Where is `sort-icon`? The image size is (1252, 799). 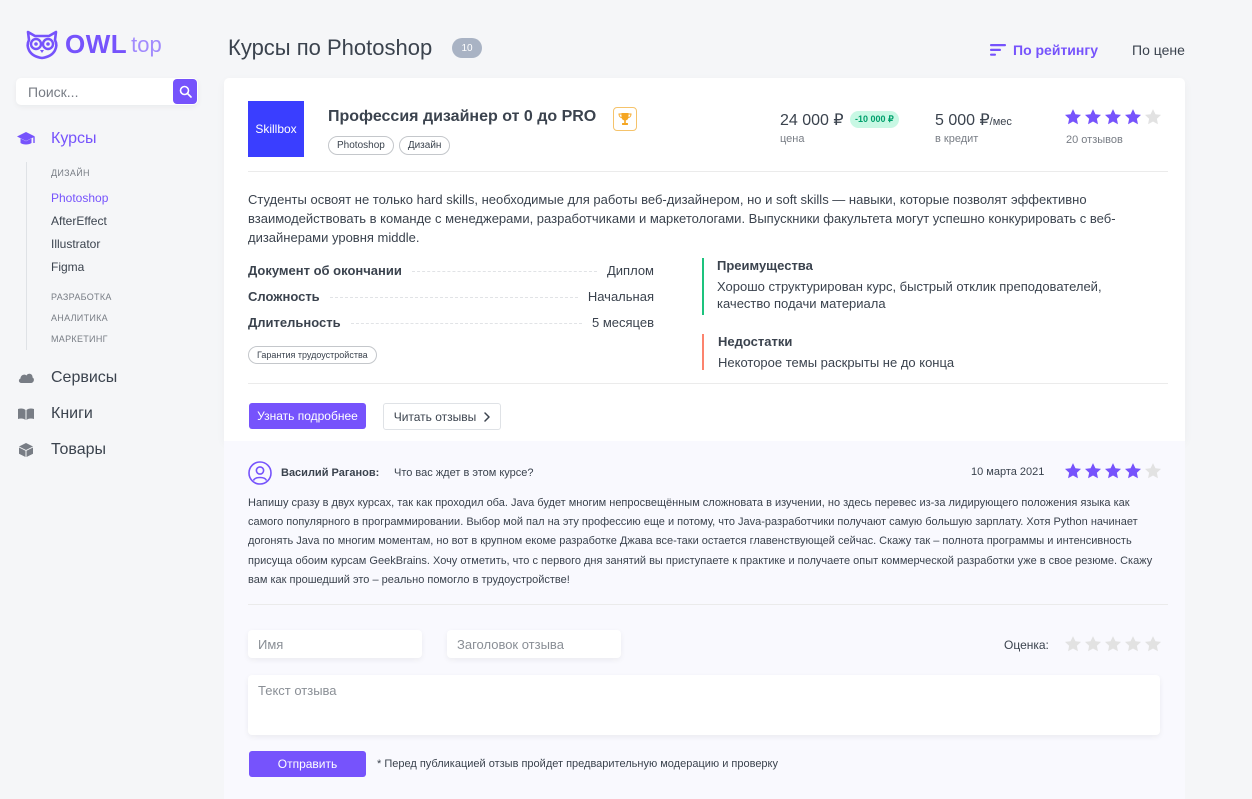
sort-icon is located at coordinates (998, 50).